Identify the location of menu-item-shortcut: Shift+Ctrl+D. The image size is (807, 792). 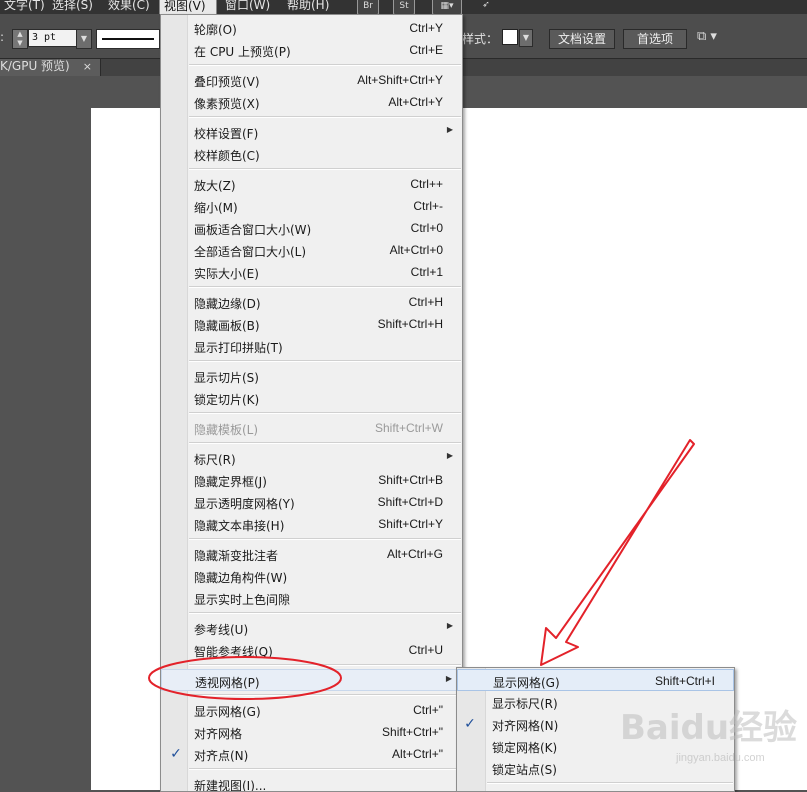
(410, 502).